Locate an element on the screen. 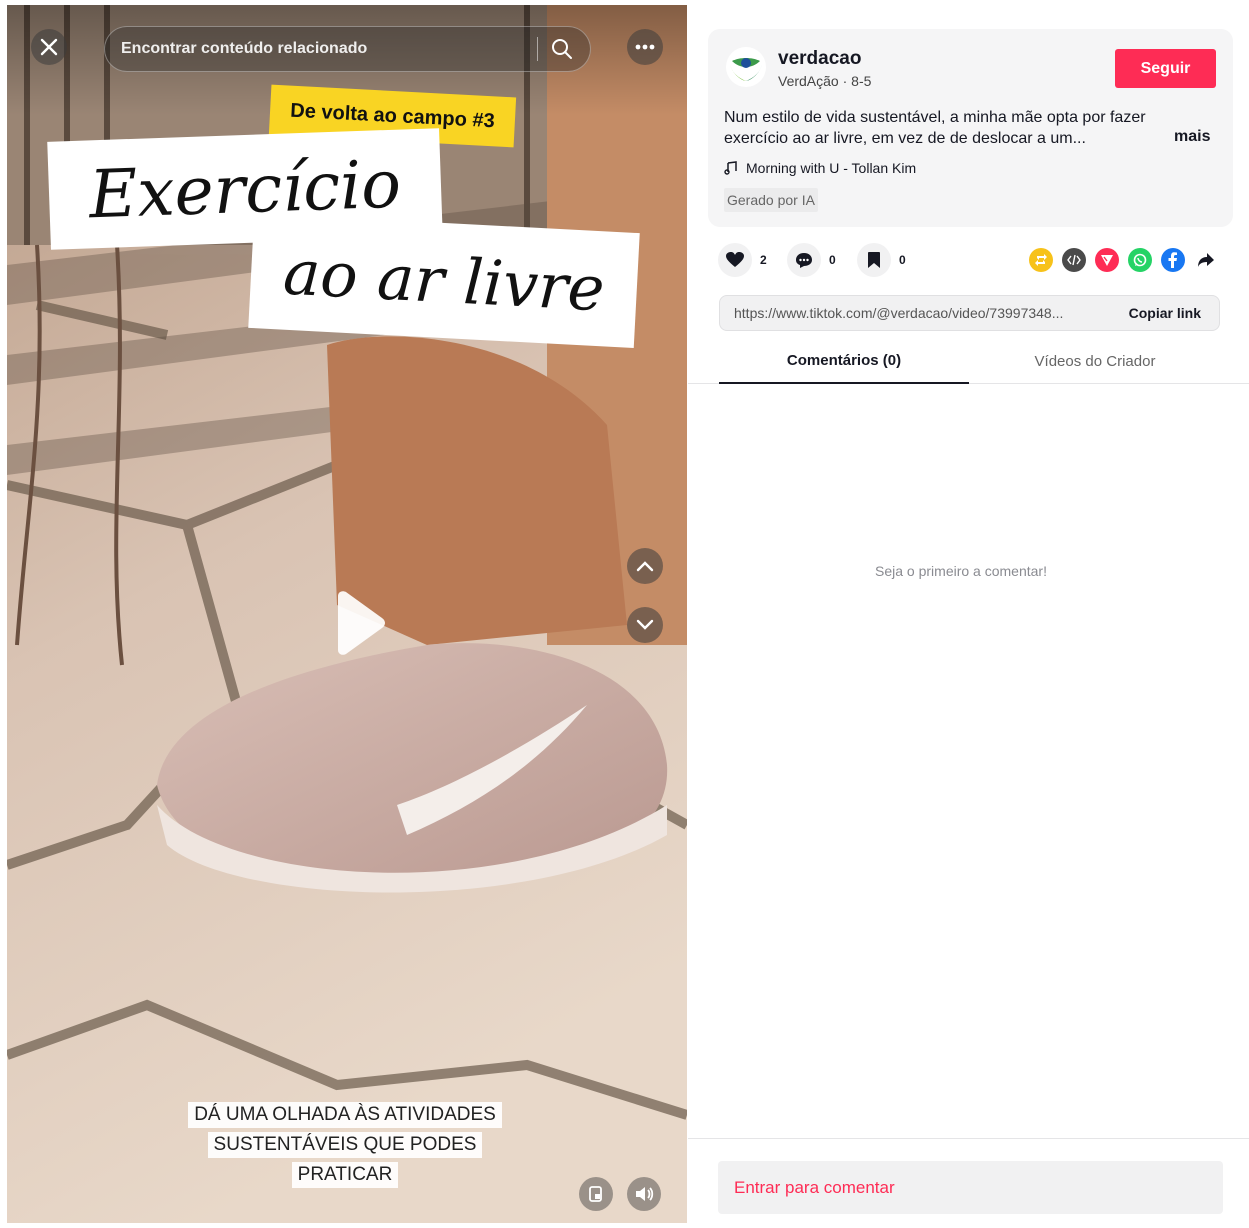 This screenshot has height=1228, width=1249. description-more-link: mais is located at coordinates (1192, 137).